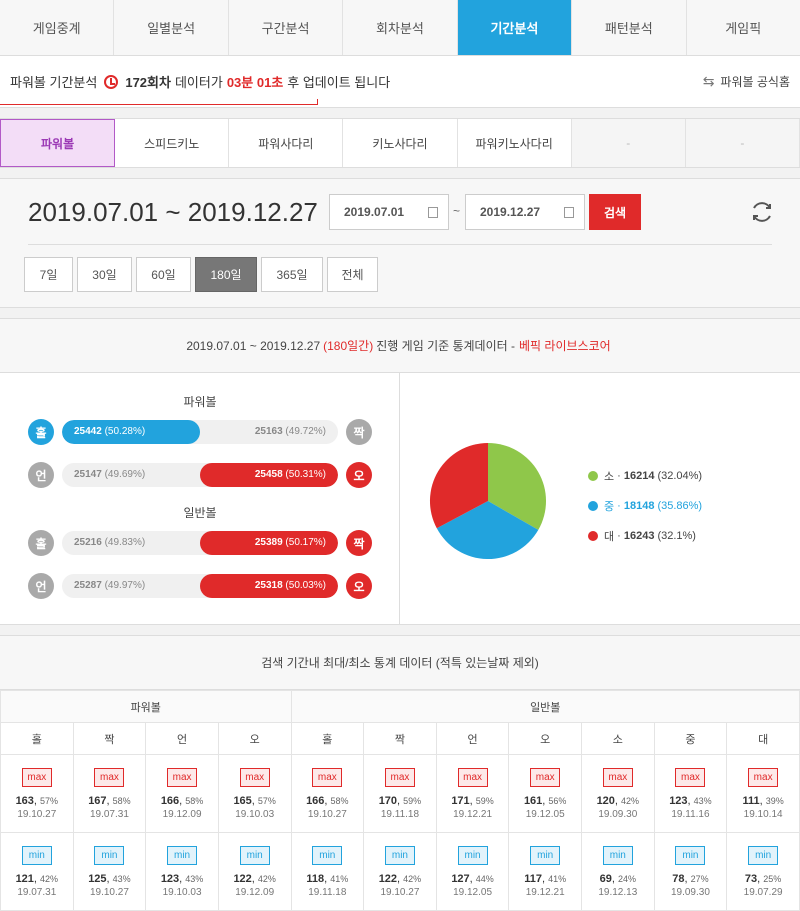 This screenshot has height=911, width=800. I want to click on period-180d-button: 180일, so click(226, 274).